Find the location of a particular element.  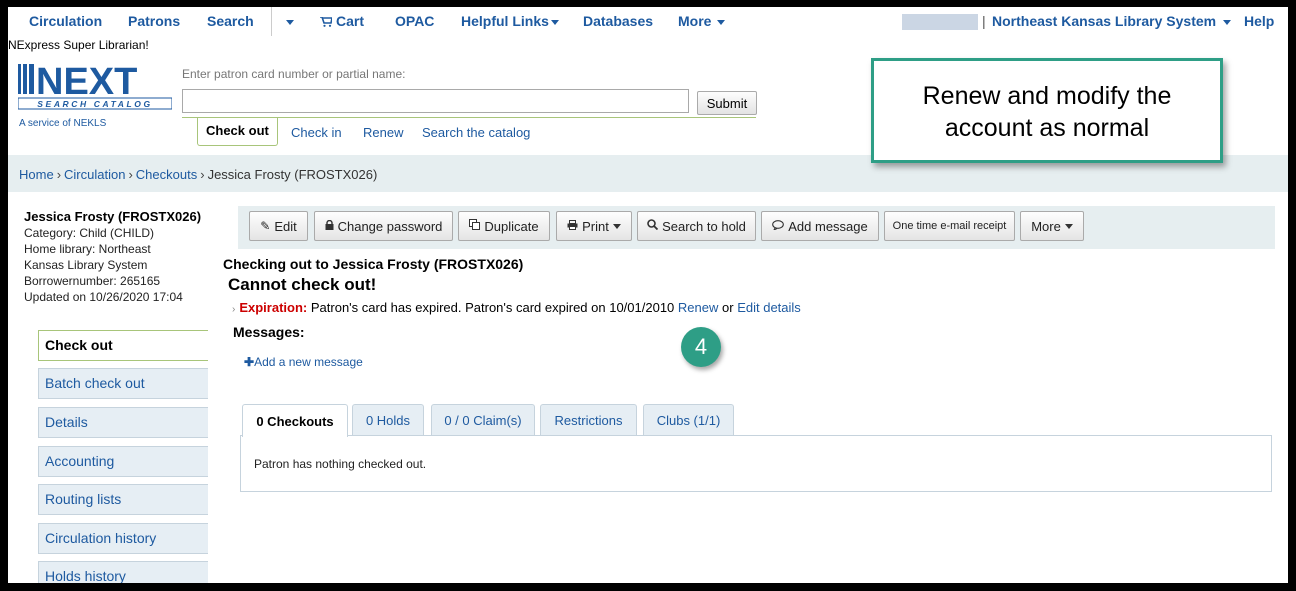

user-greeting: NExpress Super Librarian! is located at coordinates (78, 45).